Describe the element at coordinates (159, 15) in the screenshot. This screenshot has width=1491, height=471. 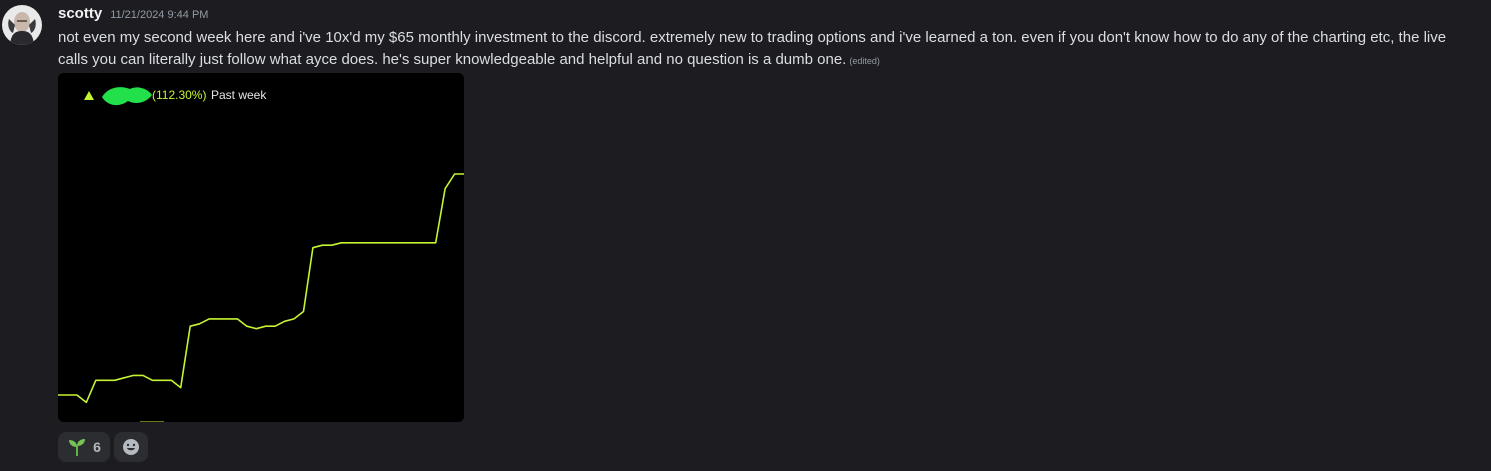
I see `message-timestamp: 11/21/2024 9:44 PM` at that location.